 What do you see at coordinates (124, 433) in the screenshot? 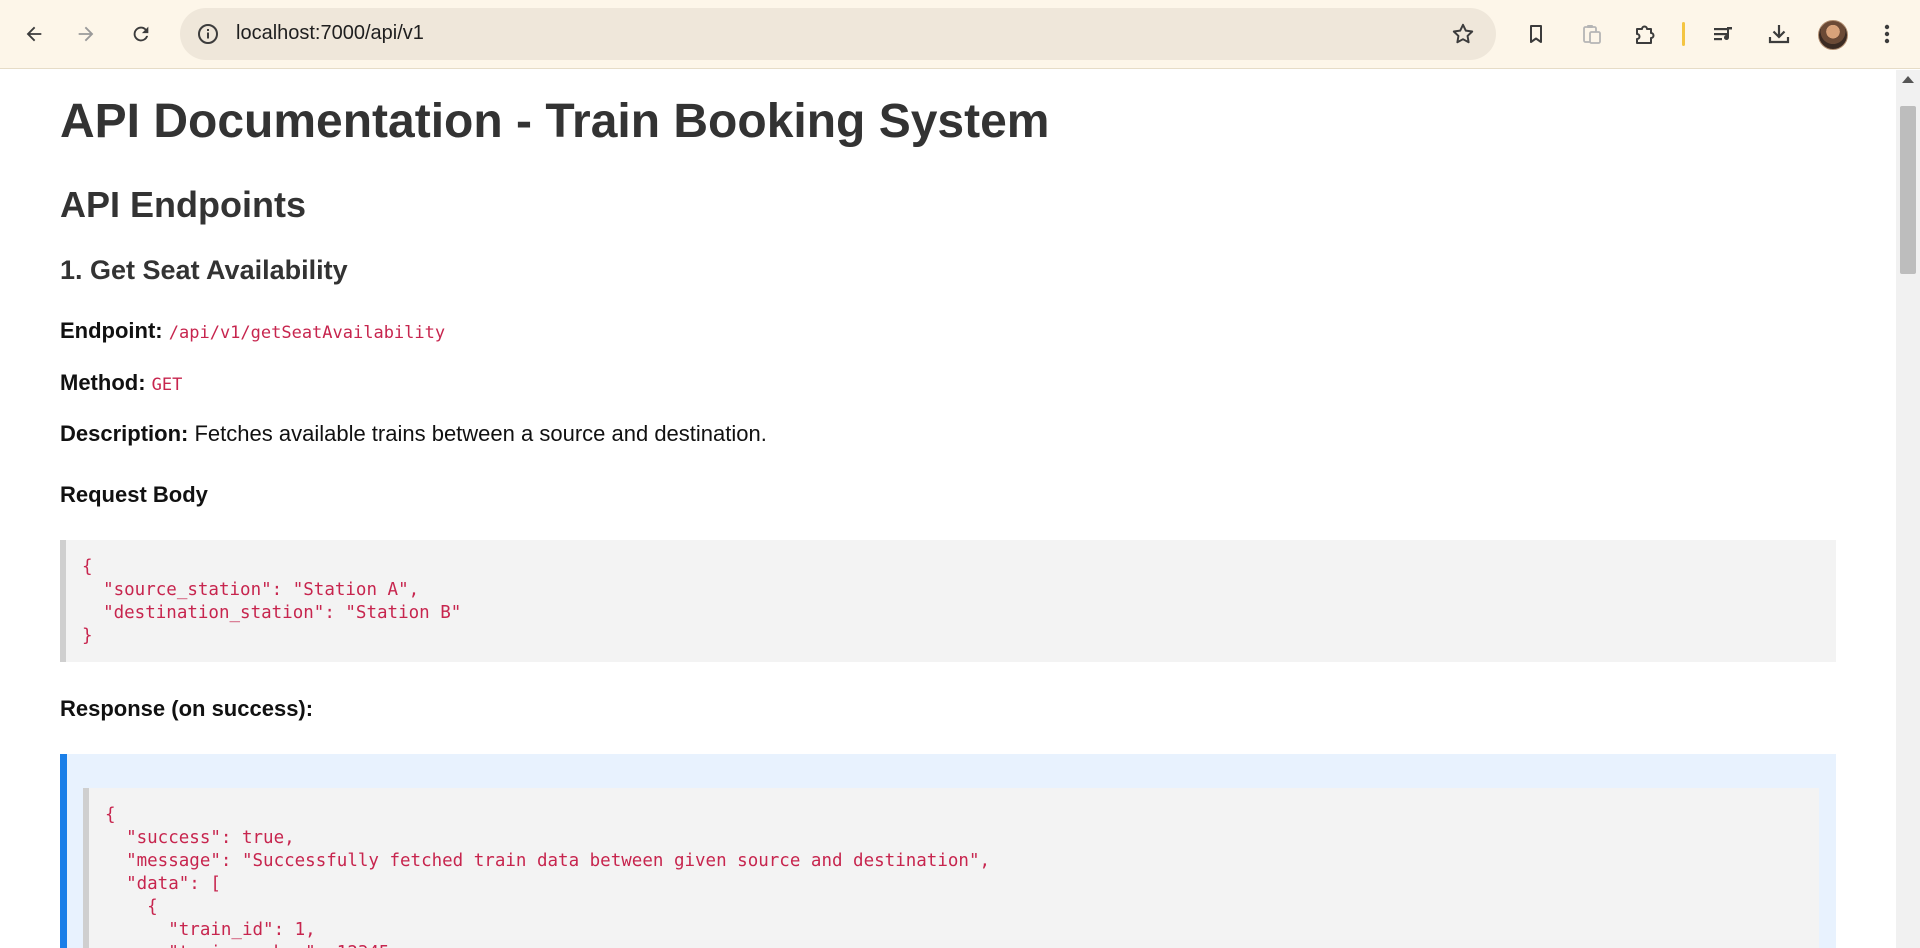
I see `description-label: Description:` at bounding box center [124, 433].